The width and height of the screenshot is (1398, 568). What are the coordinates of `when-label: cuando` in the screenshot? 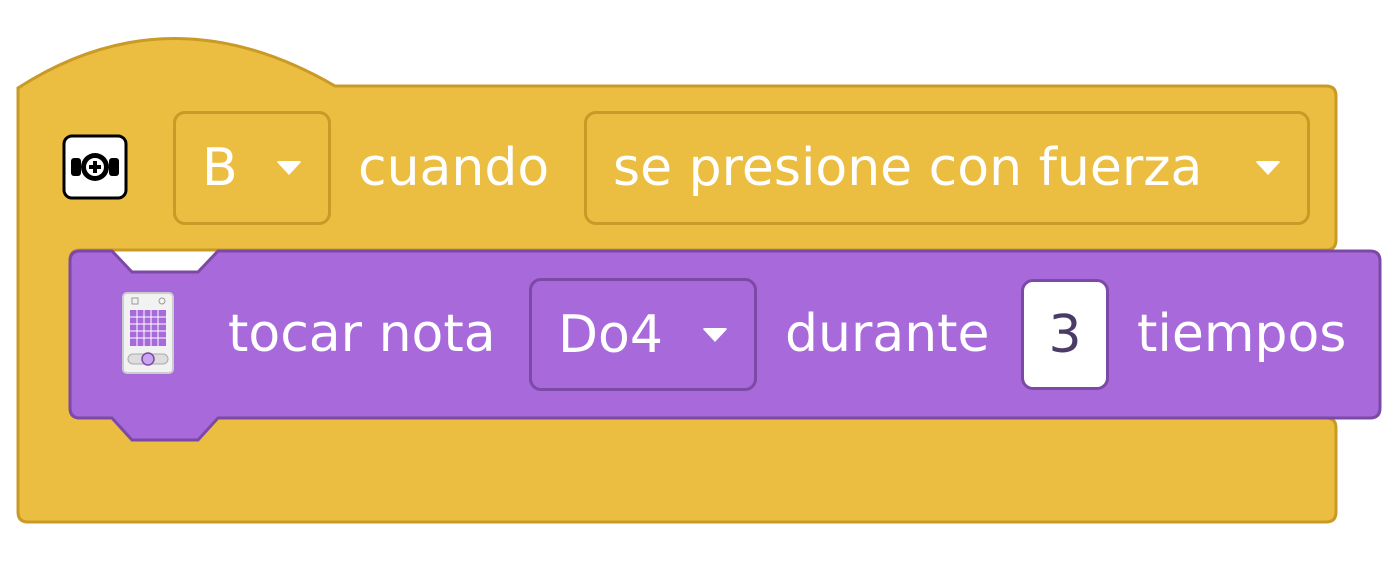 It's located at (454, 168).